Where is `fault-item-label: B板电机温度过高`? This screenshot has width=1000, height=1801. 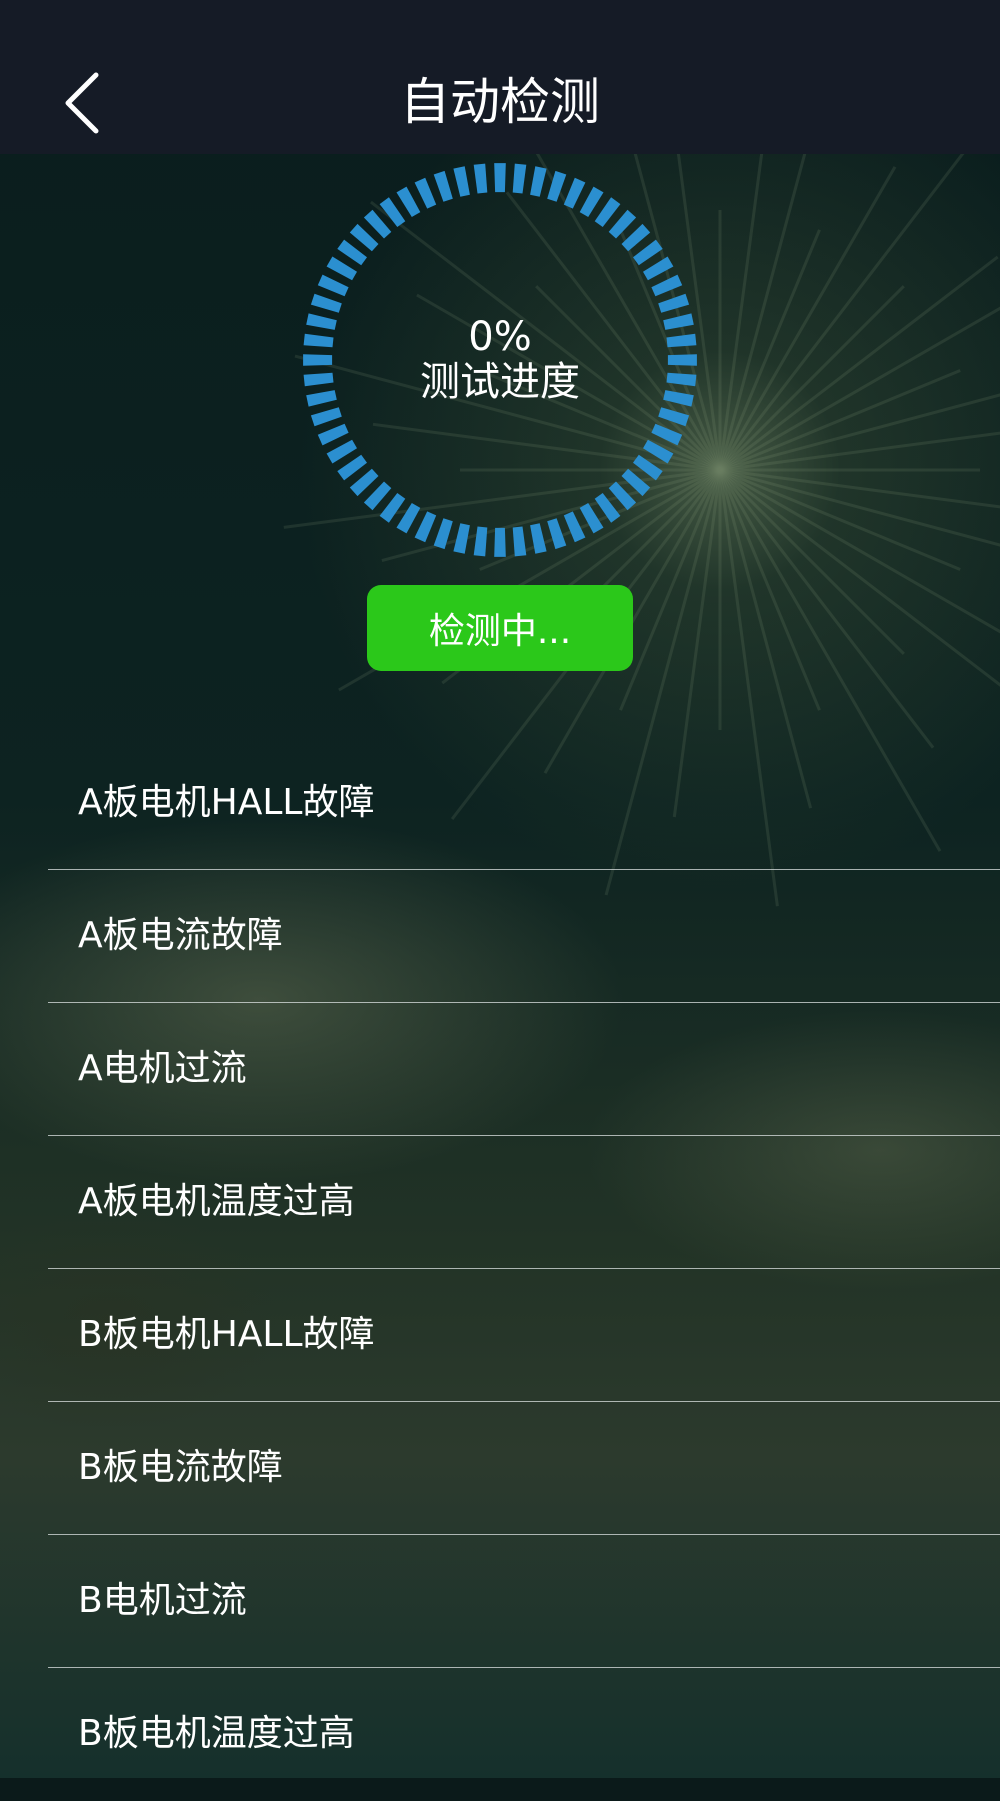
fault-item-label: B板电机温度过高 is located at coordinates (216, 1733).